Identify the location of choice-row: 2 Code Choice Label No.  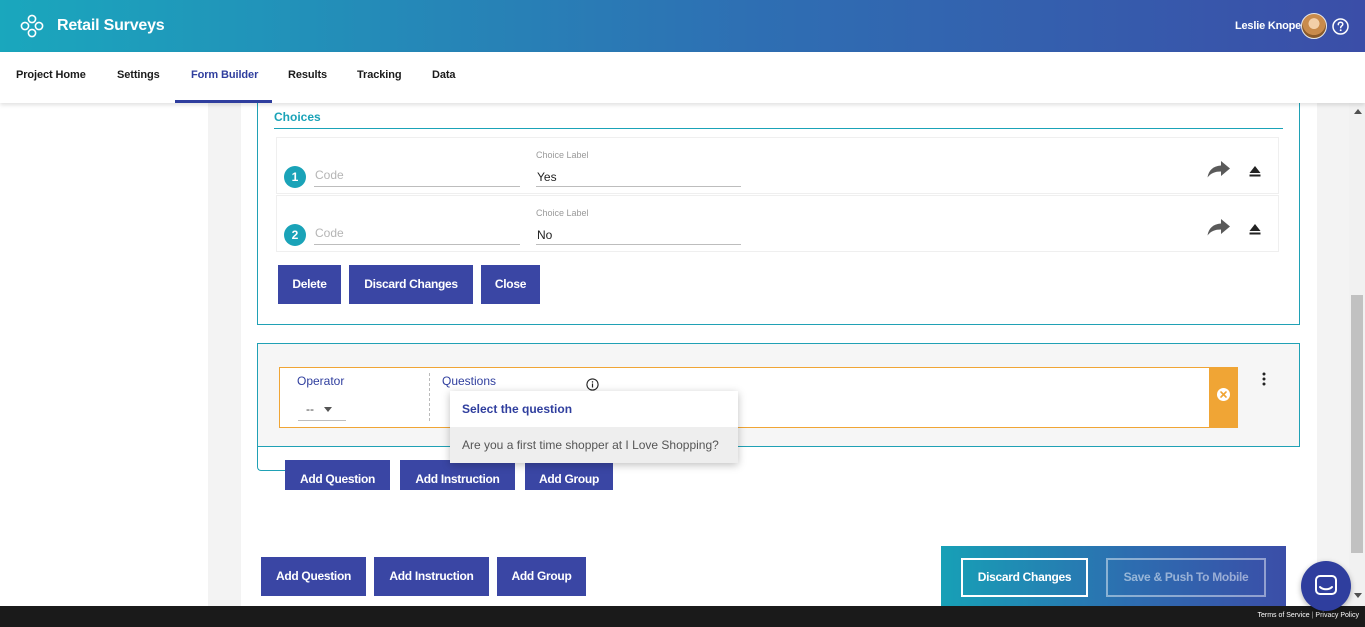
(777, 223).